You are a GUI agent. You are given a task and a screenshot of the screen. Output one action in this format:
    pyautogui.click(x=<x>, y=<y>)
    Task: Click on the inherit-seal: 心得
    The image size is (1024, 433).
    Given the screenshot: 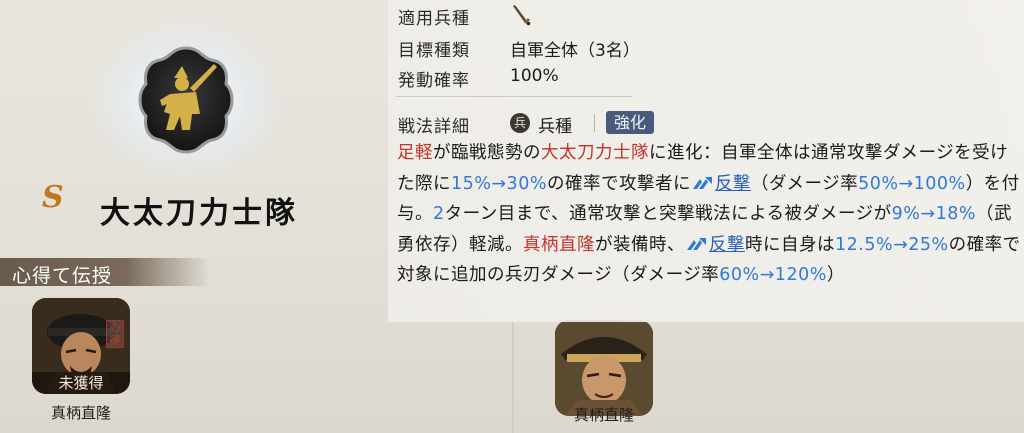 What is the action you would take?
    pyautogui.click(x=115, y=334)
    